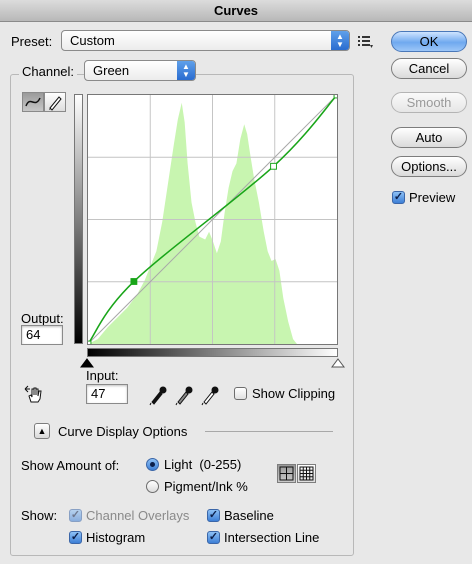 The height and width of the screenshot is (564, 472). Describe the element at coordinates (92, 40) in the screenshot. I see `preset-value: Custom` at that location.